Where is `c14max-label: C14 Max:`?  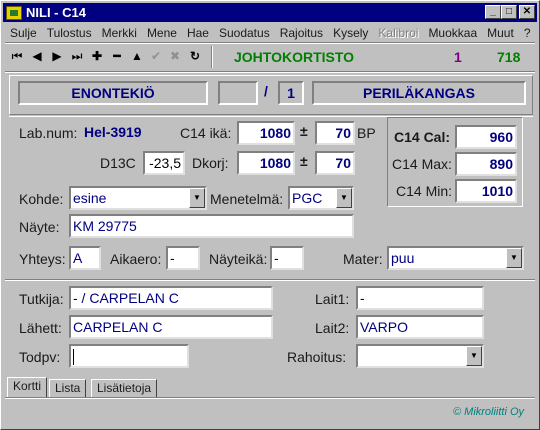
c14max-label: C14 Max: is located at coordinates (422, 164).